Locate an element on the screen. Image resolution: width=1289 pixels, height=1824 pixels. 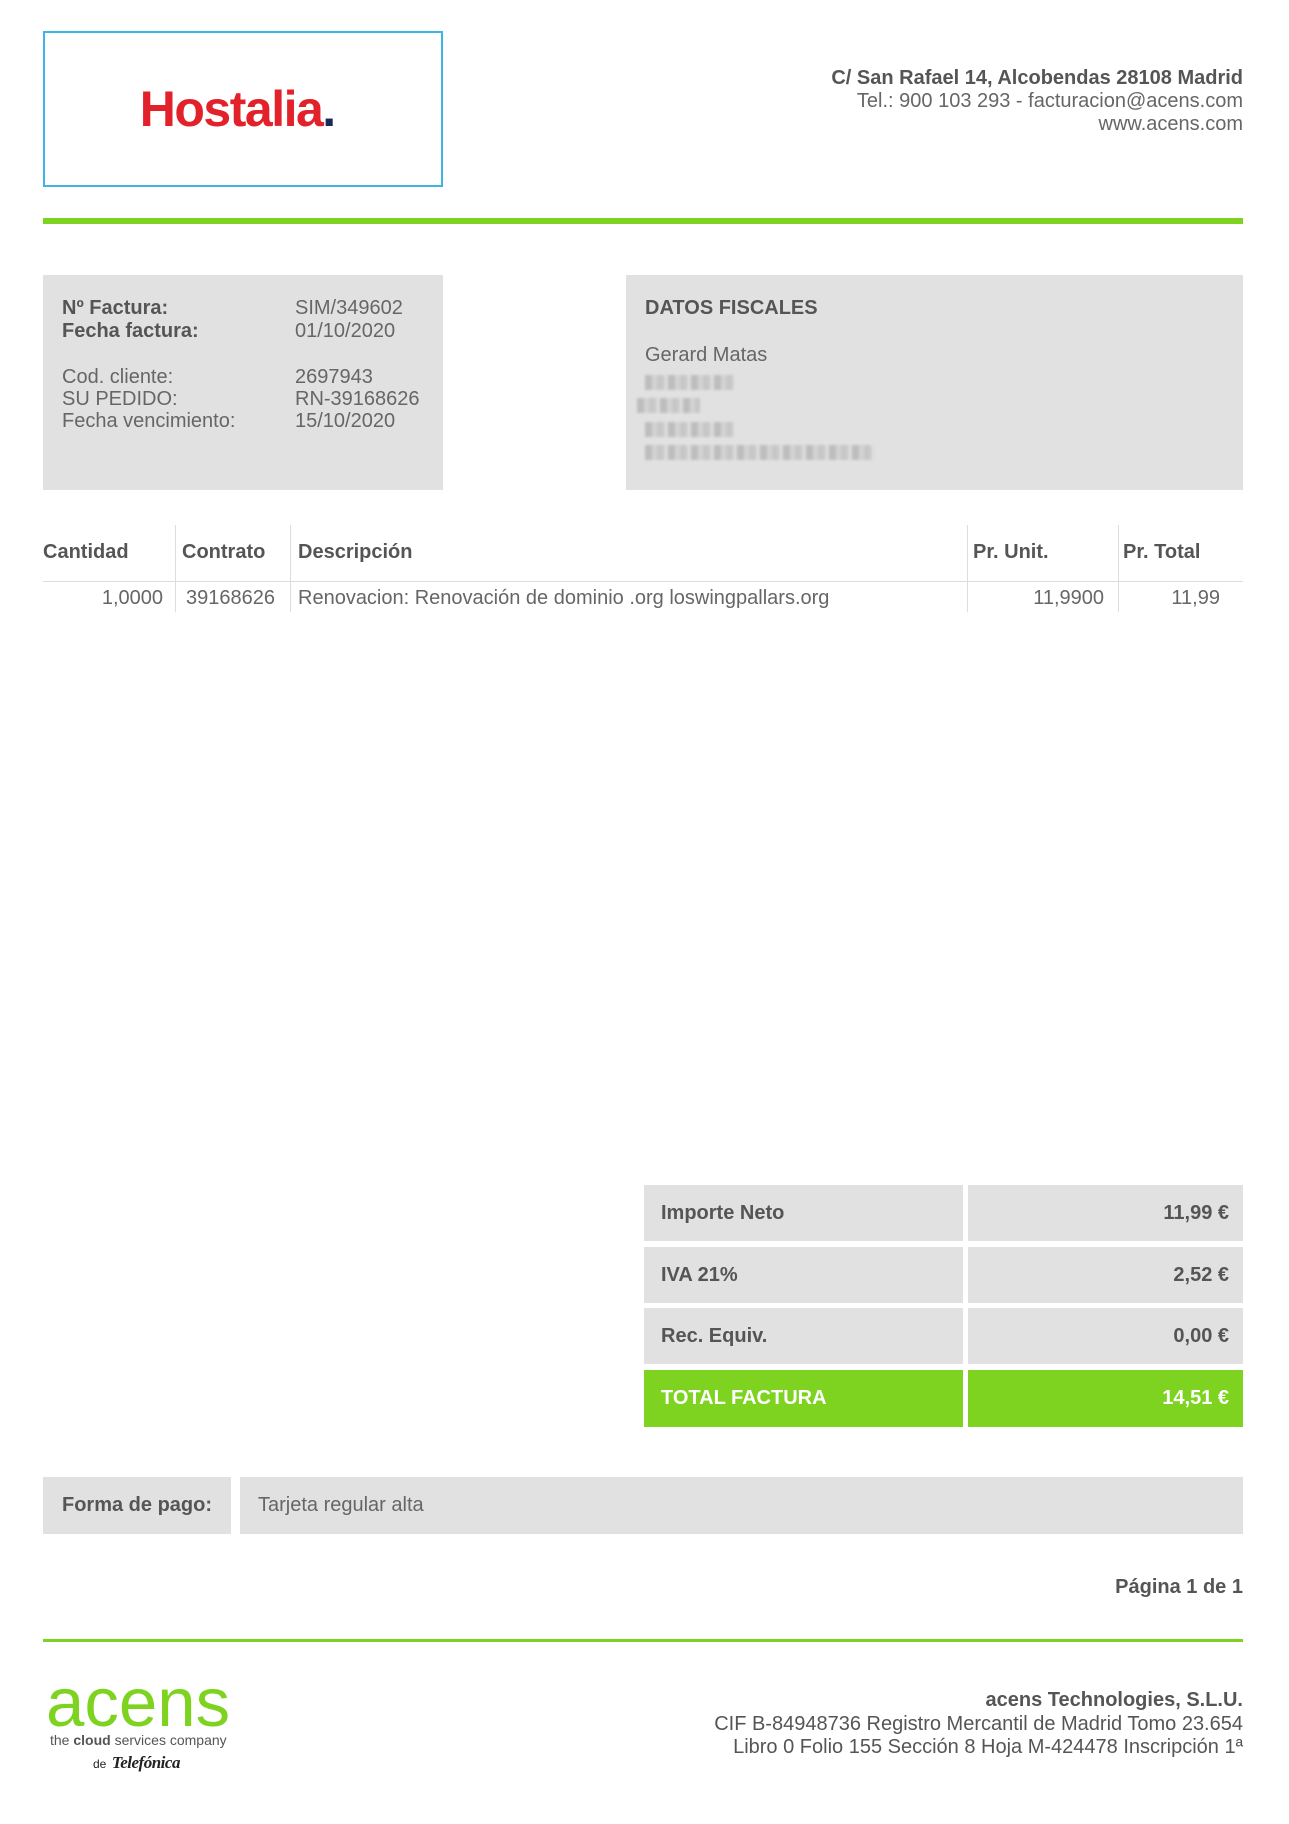
due-date-value: 15/10/2020 is located at coordinates (345, 421).